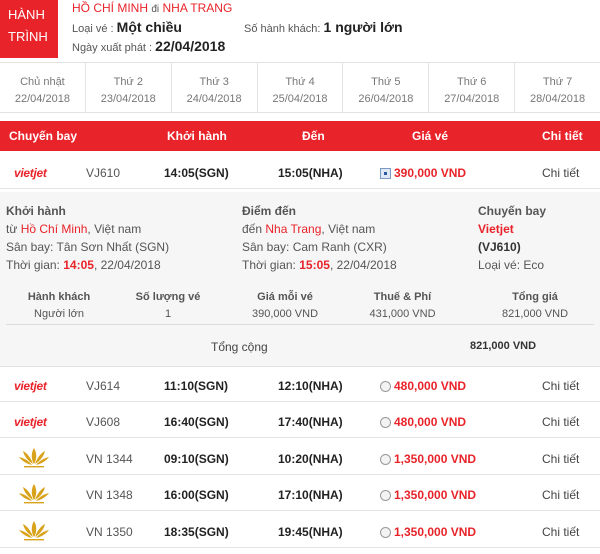 This screenshot has width=600, height=554. What do you see at coordinates (33, 265) in the screenshot?
I see `origin-time-label: Thời gian:` at bounding box center [33, 265].